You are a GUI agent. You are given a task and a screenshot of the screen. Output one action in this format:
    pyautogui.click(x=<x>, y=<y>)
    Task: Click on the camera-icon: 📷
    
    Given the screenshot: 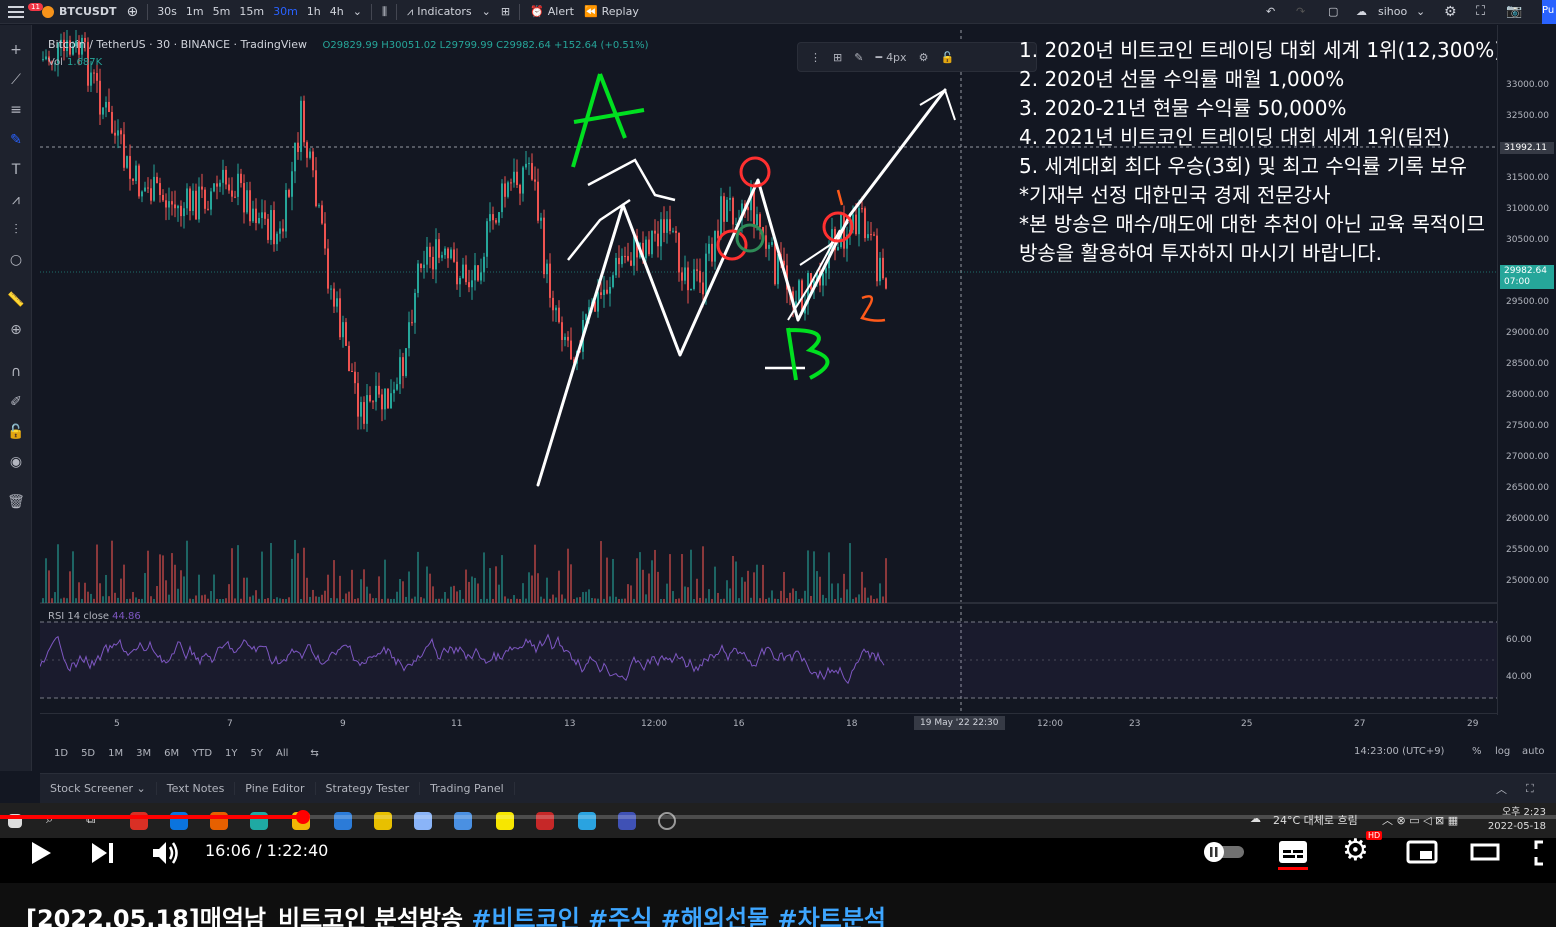 What is the action you would take?
    pyautogui.click(x=1514, y=11)
    